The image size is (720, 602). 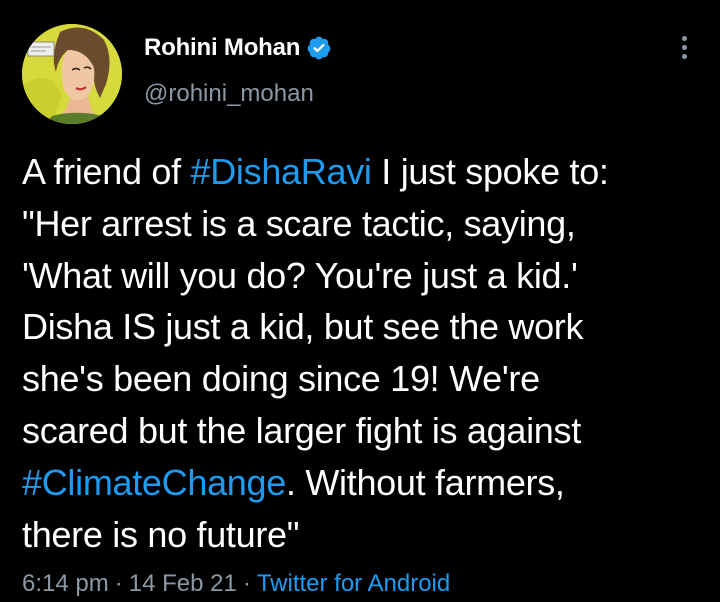 I want to click on tweet-line: she's been doing since 19! We're, so click(x=367, y=379).